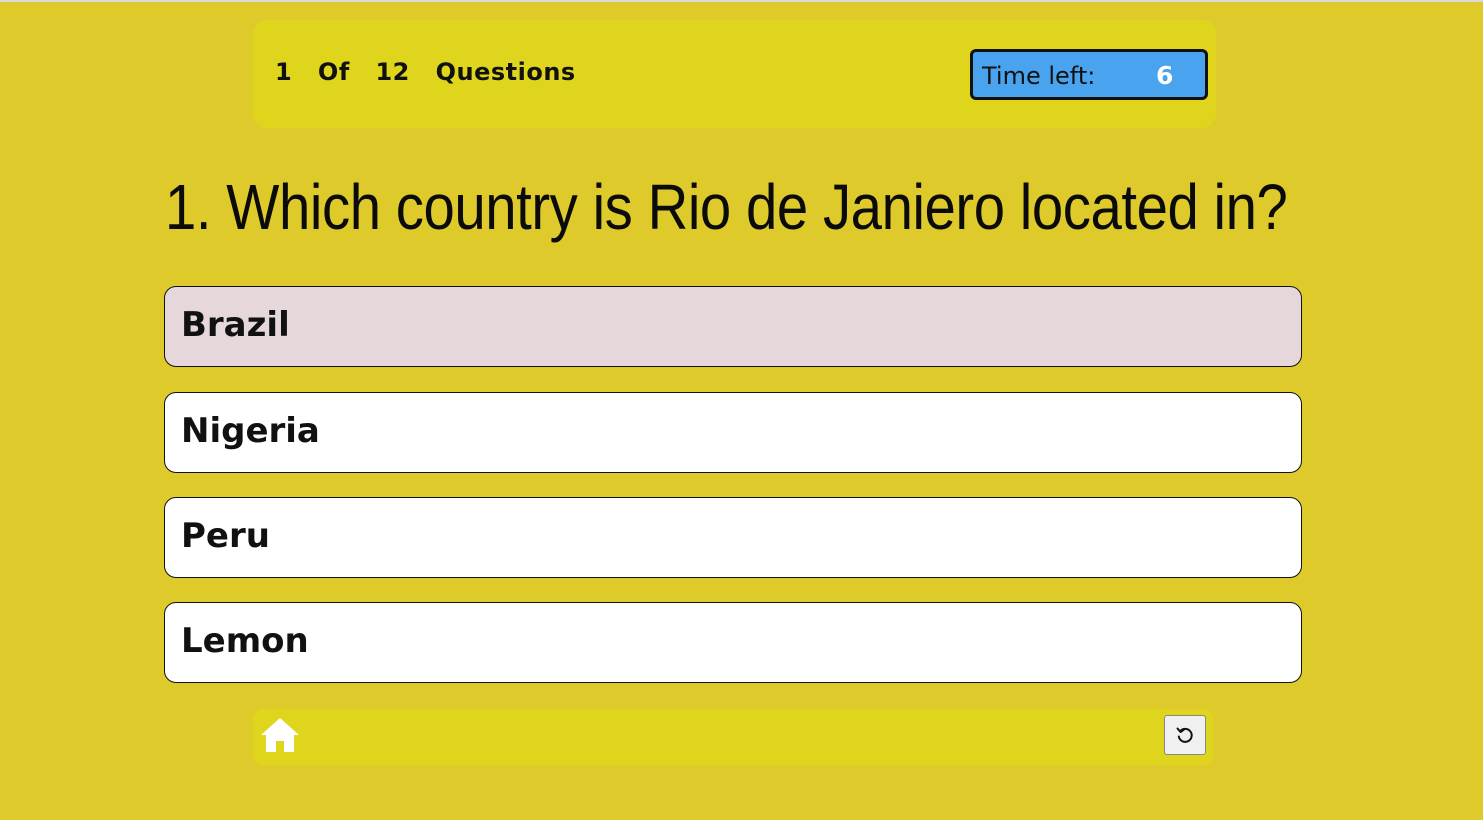 Image resolution: width=1483 pixels, height=820 pixels. Describe the element at coordinates (1165, 75) in the screenshot. I see `timer-value: 6` at that location.